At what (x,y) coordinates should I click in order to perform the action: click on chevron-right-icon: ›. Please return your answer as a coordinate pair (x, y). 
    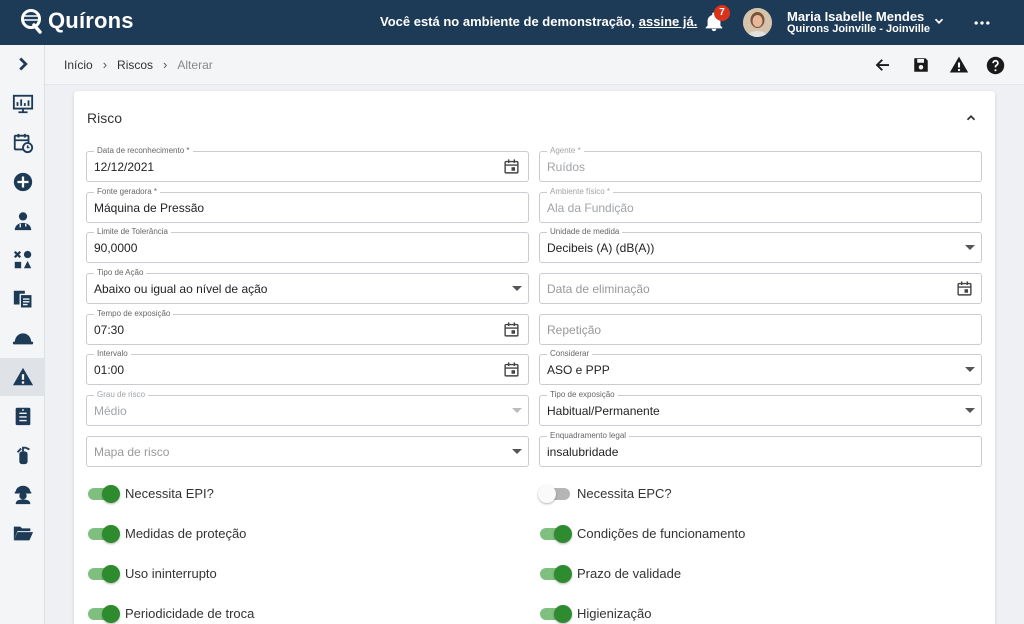
    Looking at the image, I should click on (165, 64).